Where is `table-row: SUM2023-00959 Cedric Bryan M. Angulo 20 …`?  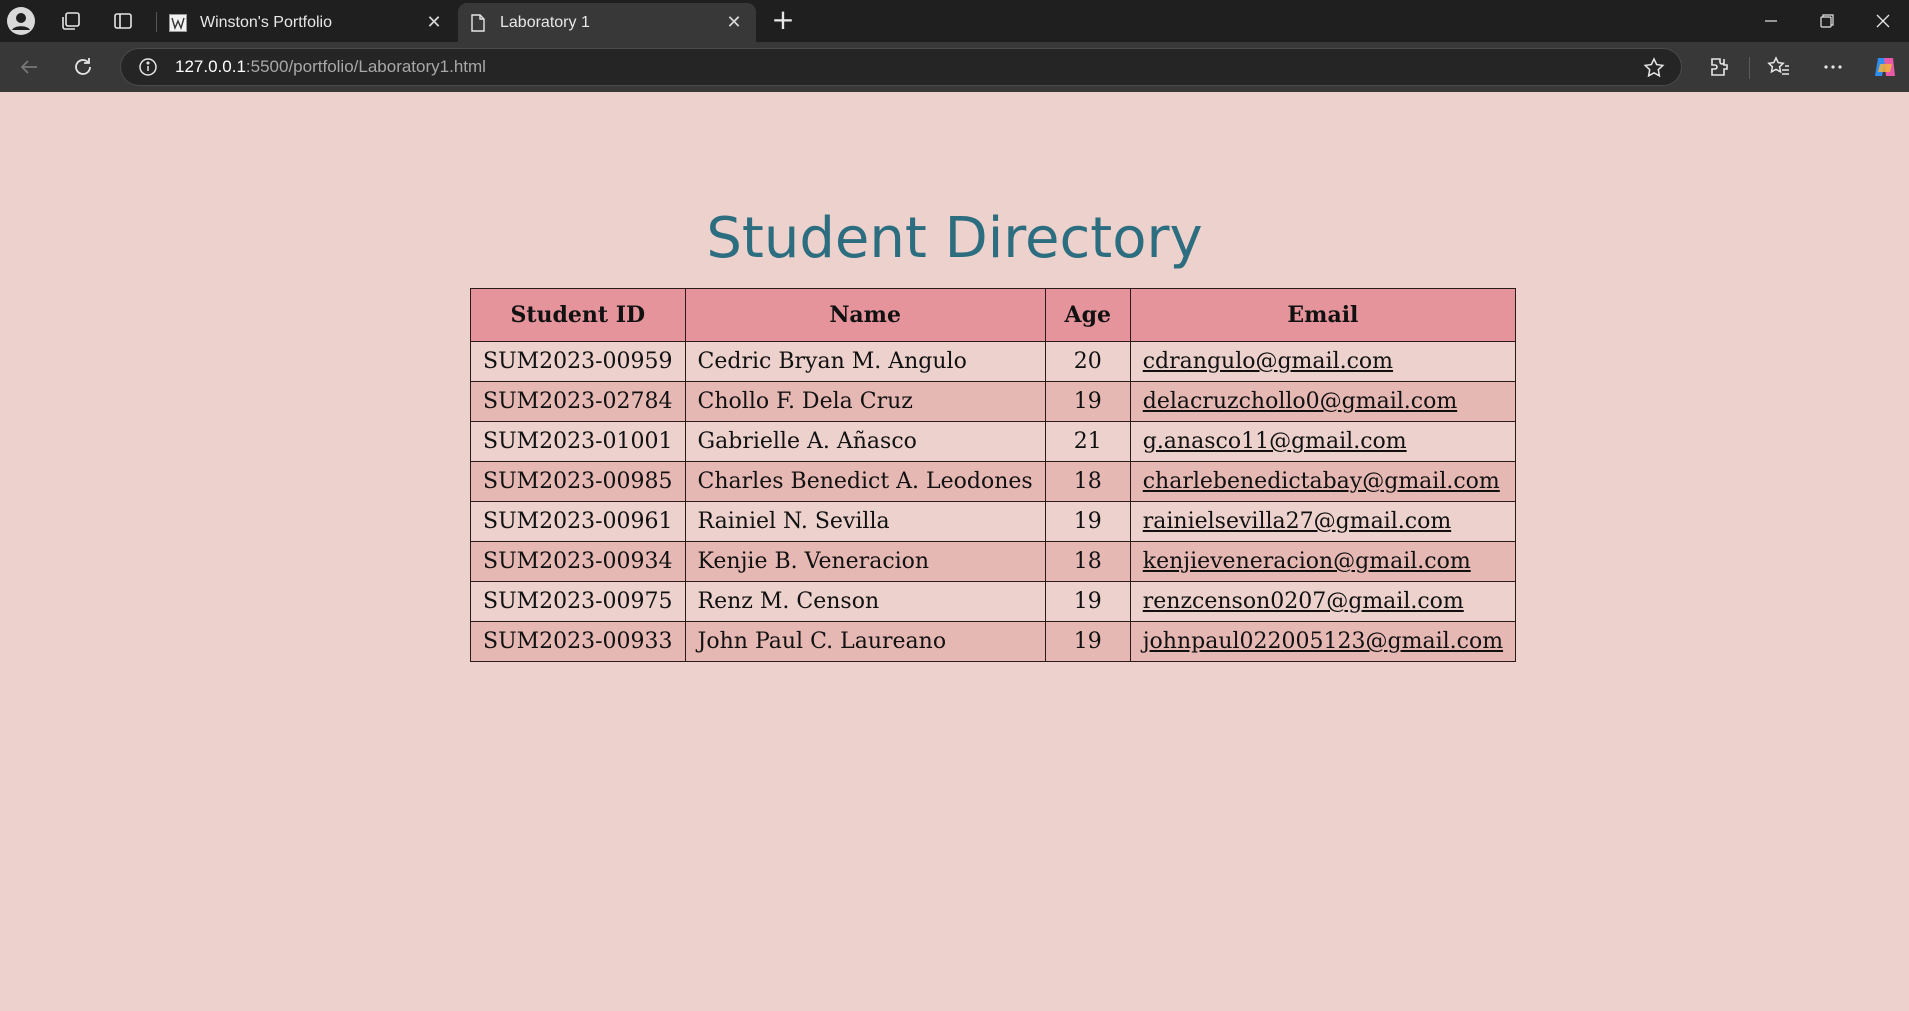
table-row: SUM2023-00959 Cedric Bryan M. Angulo 20 … is located at coordinates (993, 361).